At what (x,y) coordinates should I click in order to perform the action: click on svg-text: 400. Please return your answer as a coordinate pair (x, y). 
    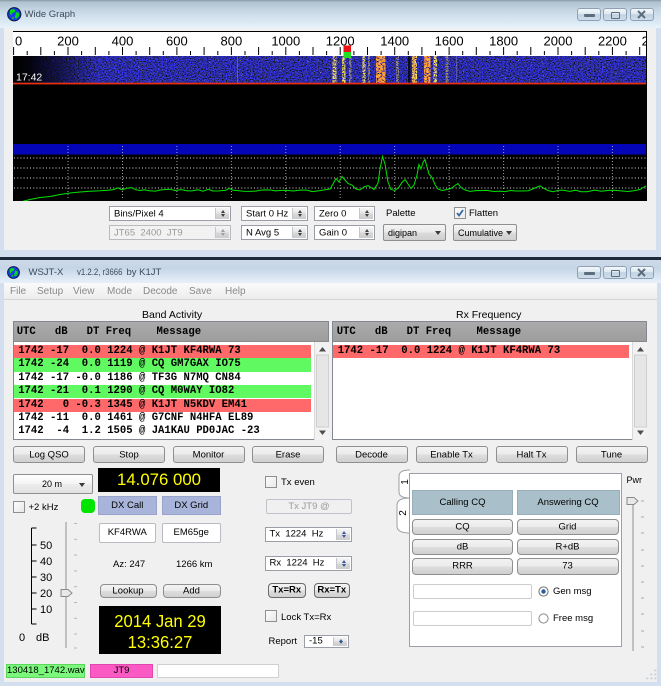
    Looking at the image, I should click on (123, 41).